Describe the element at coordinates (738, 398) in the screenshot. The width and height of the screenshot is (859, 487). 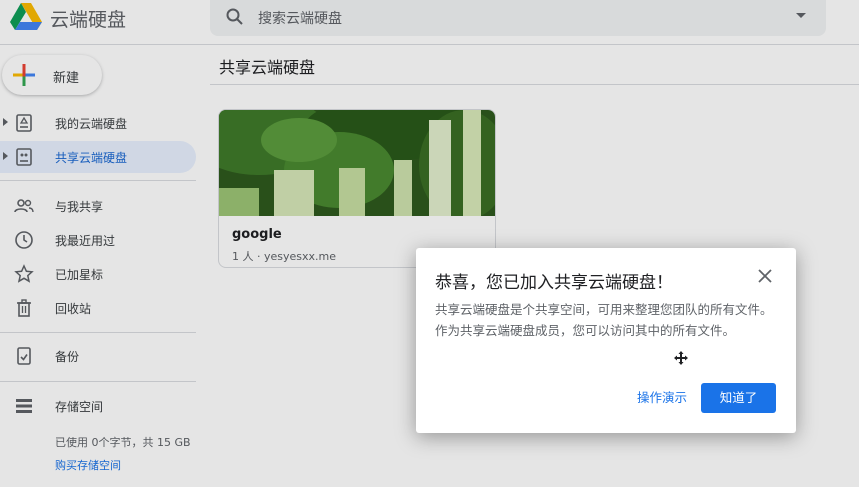
I see `got-it-button: 知道了` at that location.